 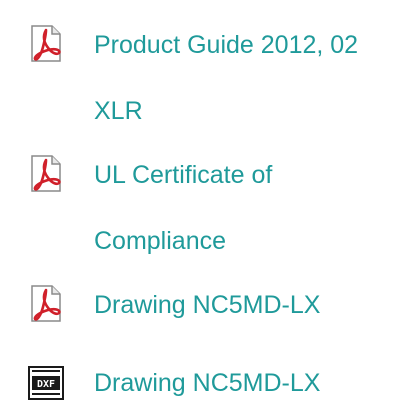 I want to click on dxf-icon-text: DXF, so click(x=46, y=384).